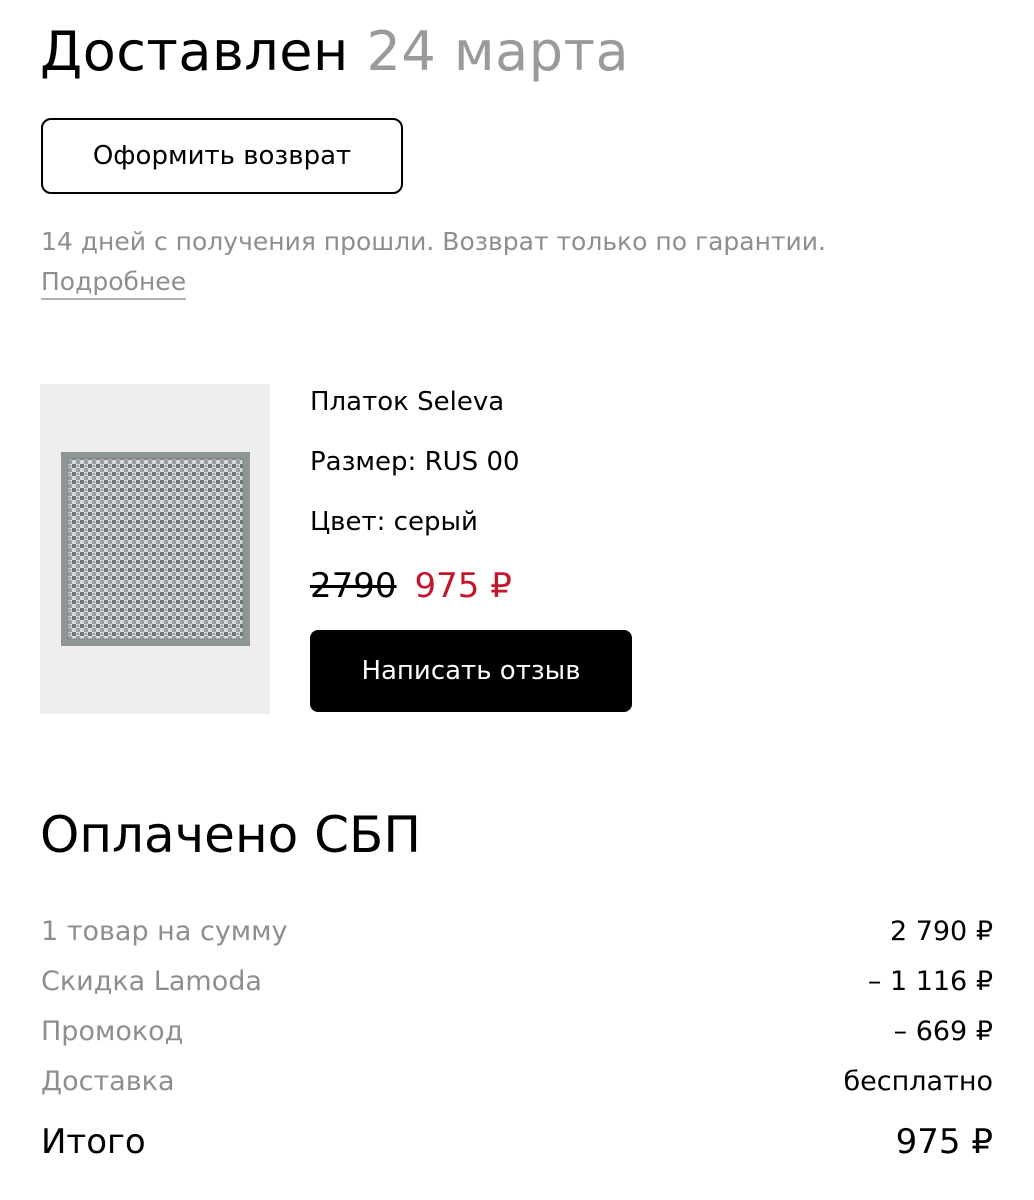 The width and height of the screenshot is (1034, 1200). Describe the element at coordinates (517, 1081) in the screenshot. I see `summary-row: Доставка бесплатно` at that location.